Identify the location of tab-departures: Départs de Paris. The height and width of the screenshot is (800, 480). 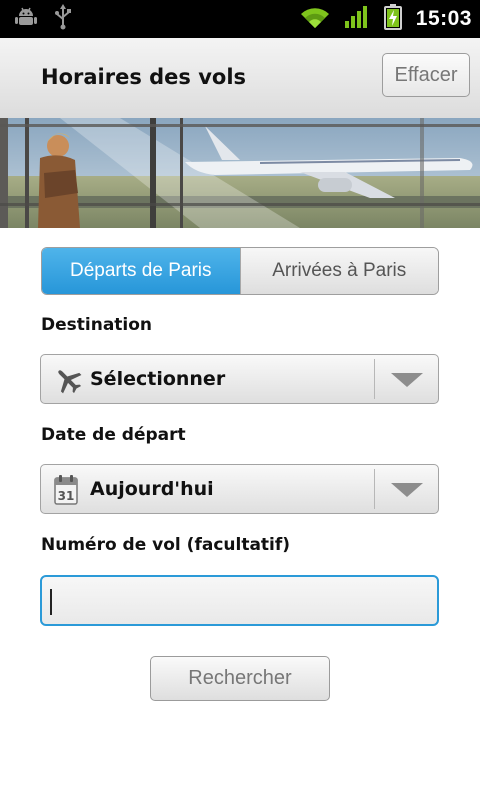
(141, 271).